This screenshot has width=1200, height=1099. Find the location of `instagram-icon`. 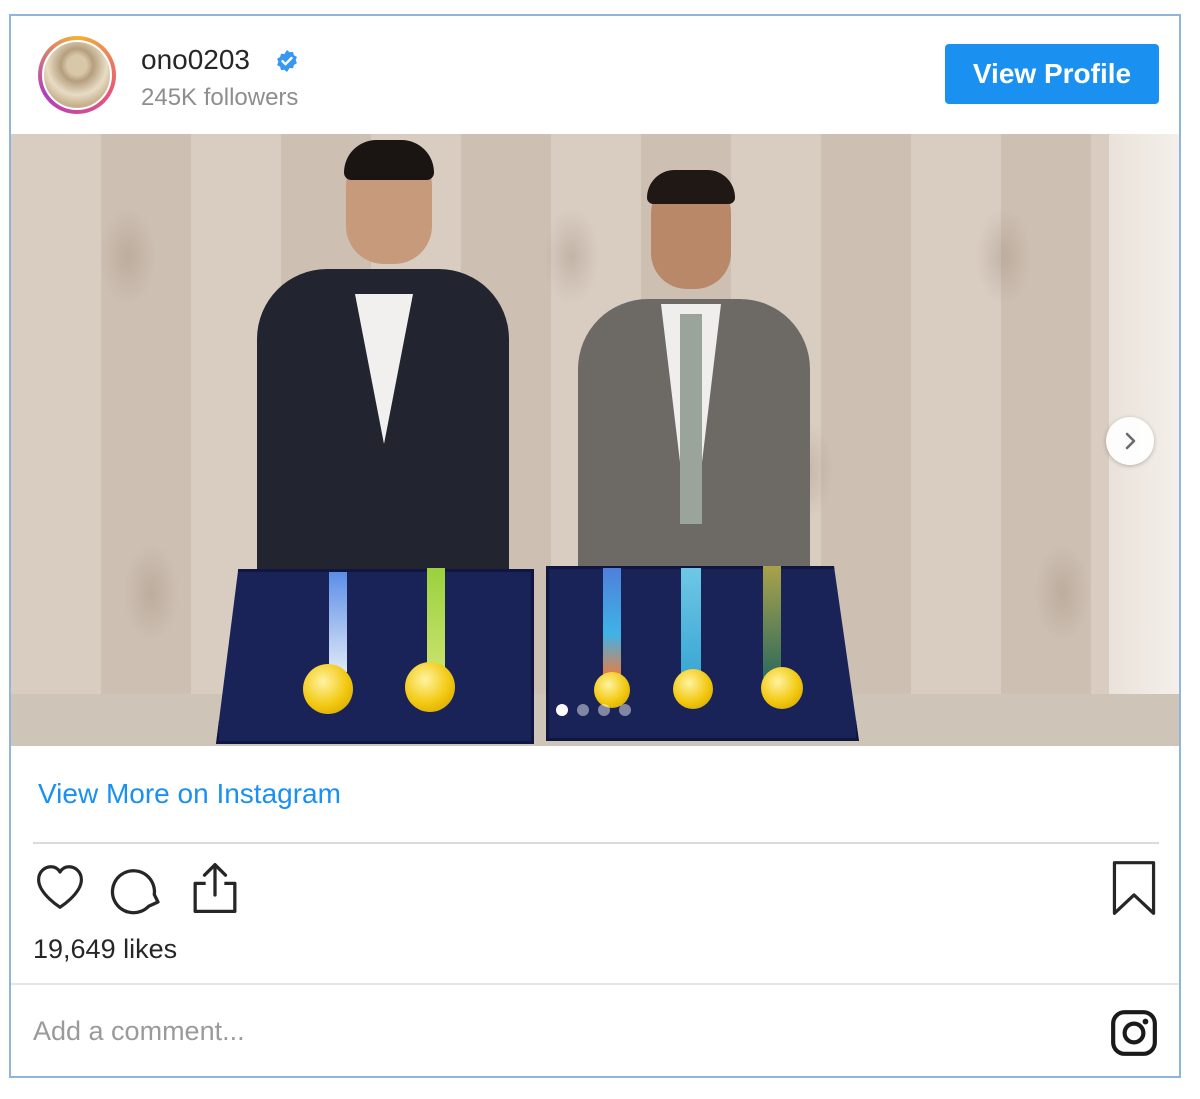

instagram-icon is located at coordinates (1134, 1033).